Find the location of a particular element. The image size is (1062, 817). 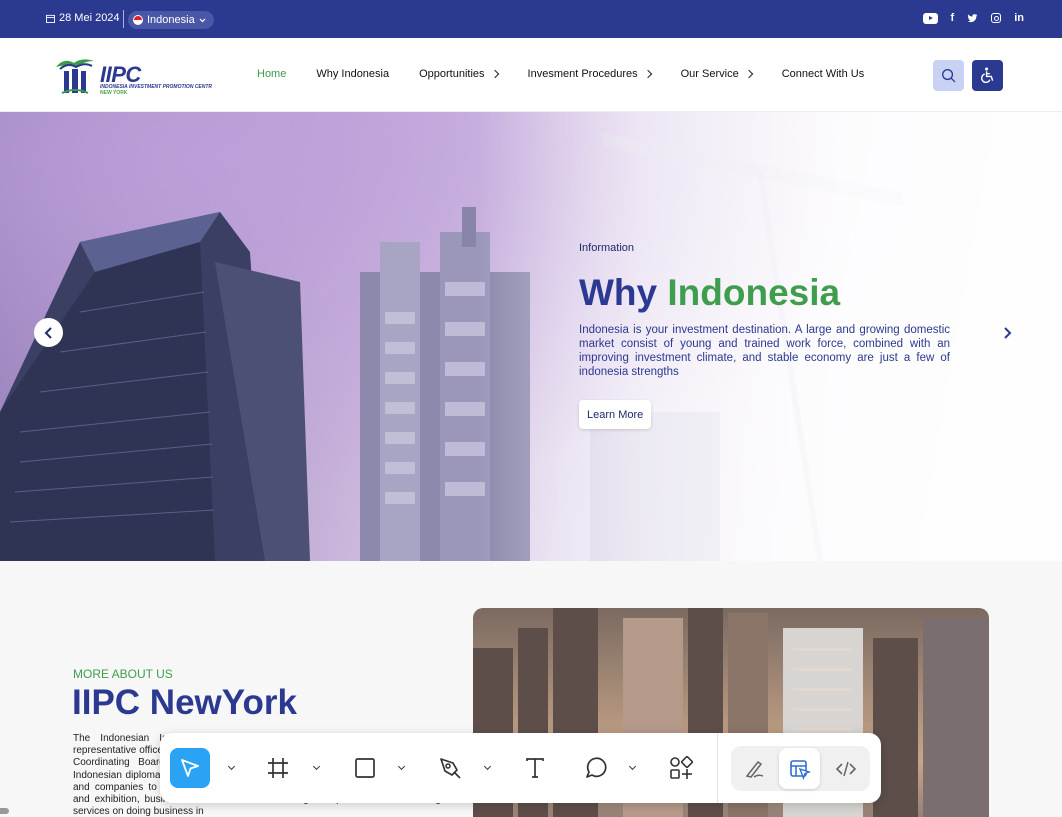

comment-tool-dropdown is located at coordinates (632, 767).